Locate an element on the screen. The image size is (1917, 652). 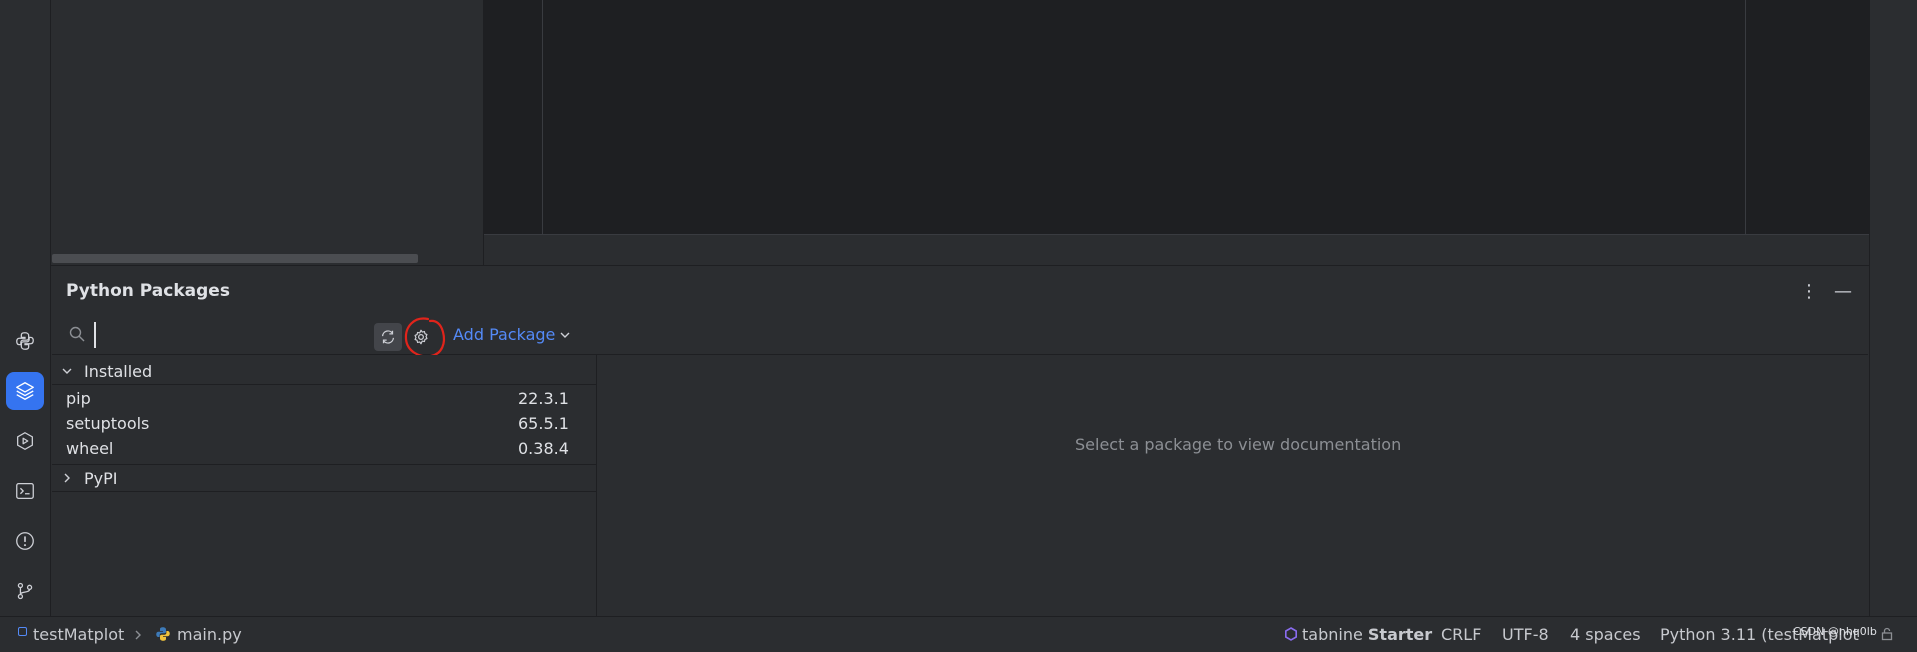
tabnine-tier: Starter is located at coordinates (1400, 634).